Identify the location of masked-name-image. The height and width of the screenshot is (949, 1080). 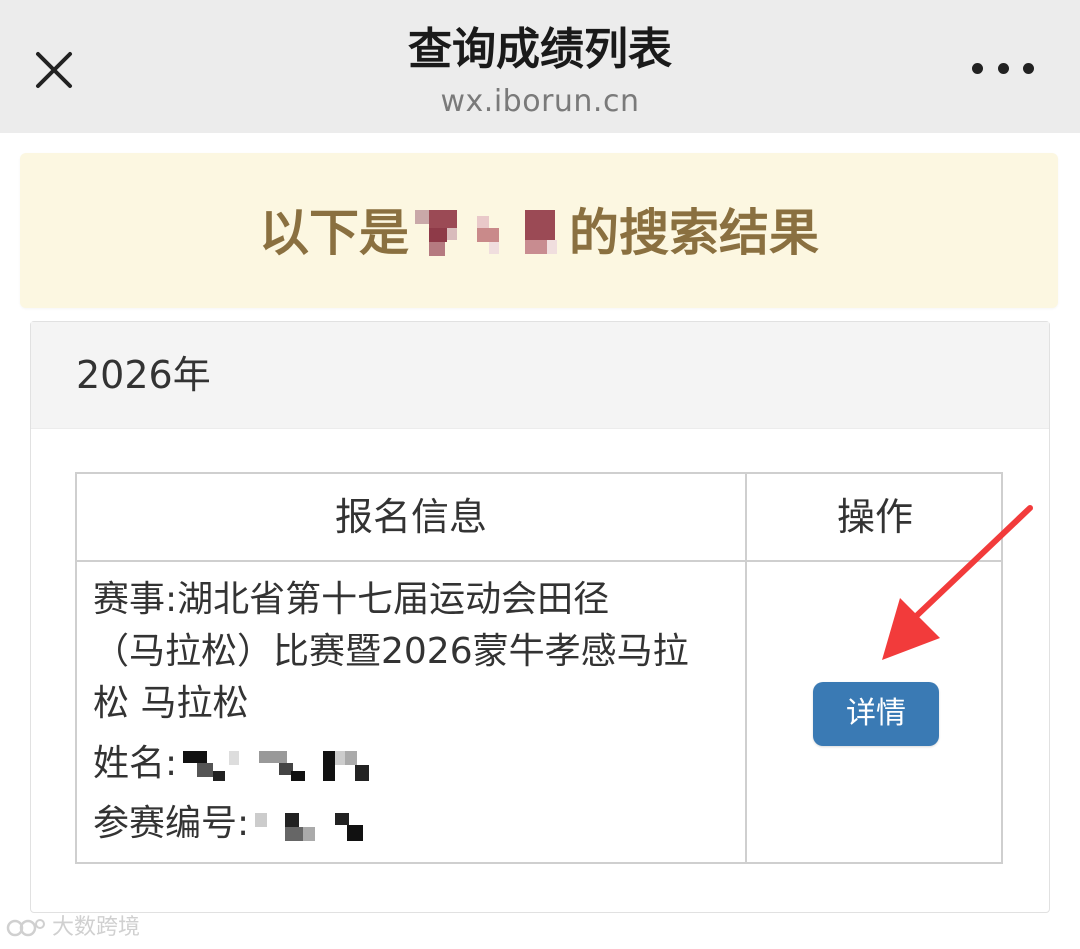
(489, 233).